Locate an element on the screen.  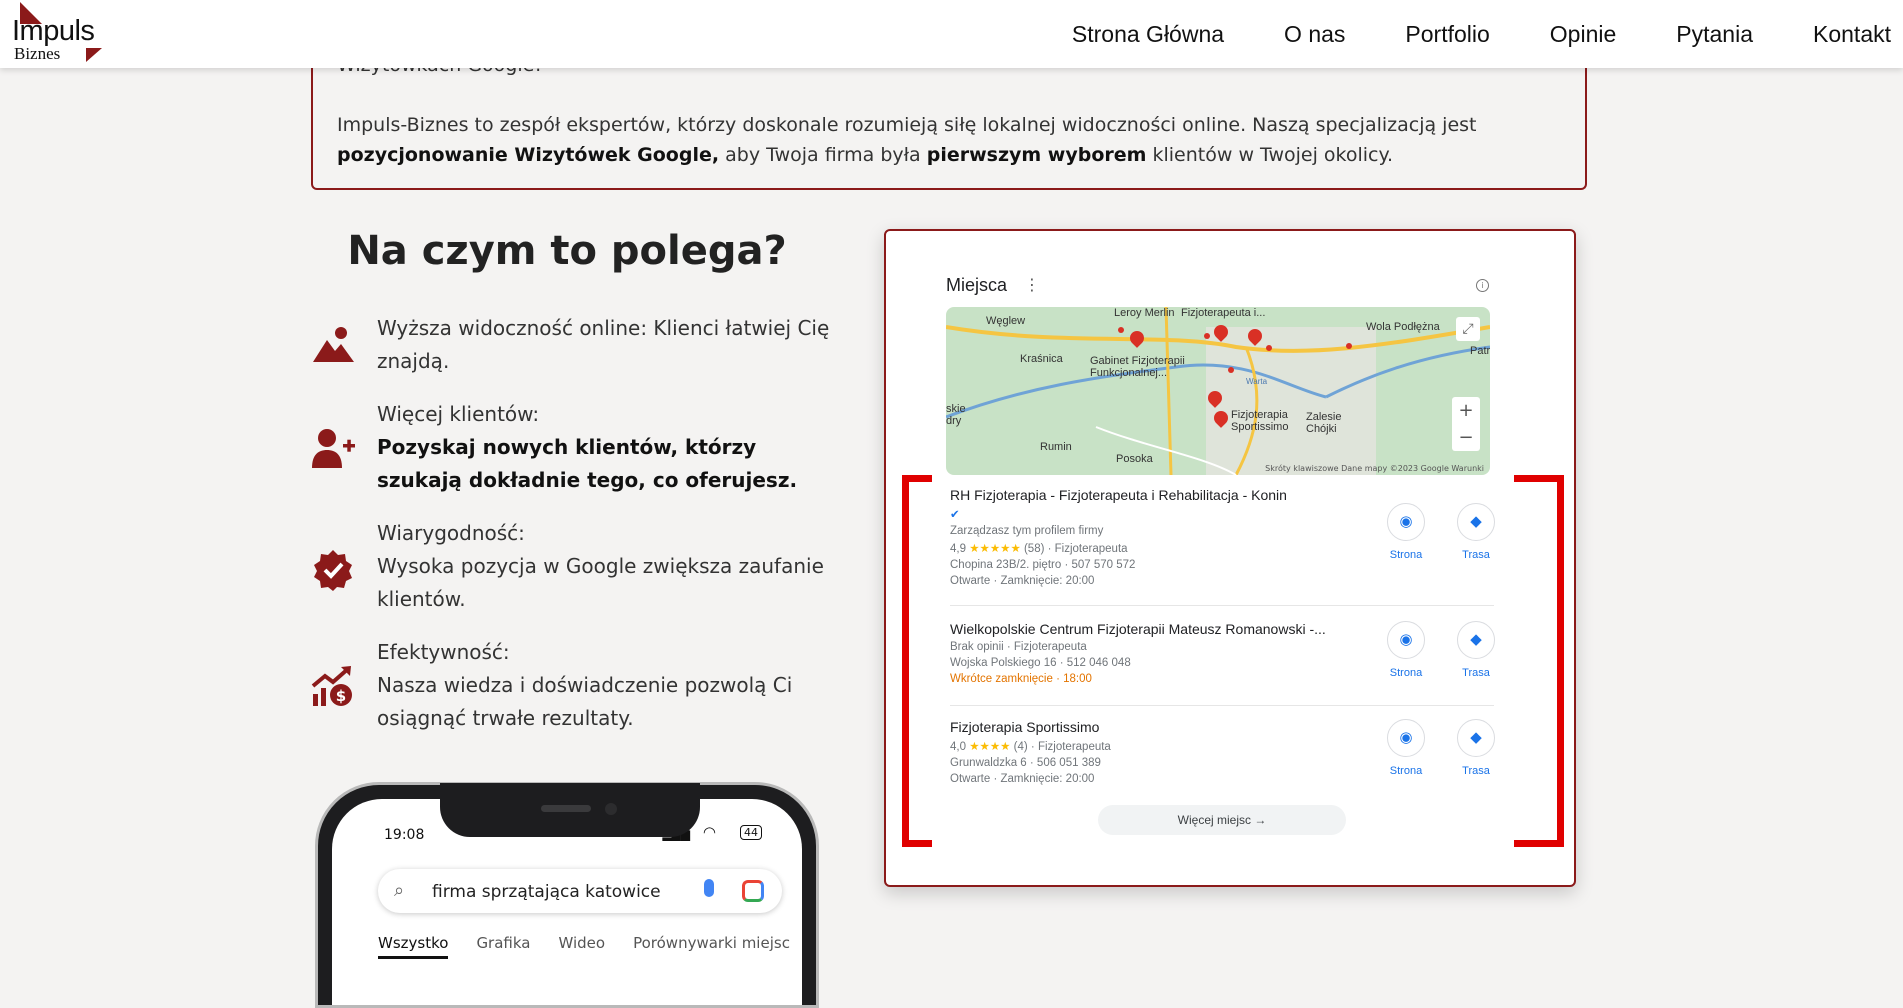
review-count: (4) is located at coordinates (1020, 747).